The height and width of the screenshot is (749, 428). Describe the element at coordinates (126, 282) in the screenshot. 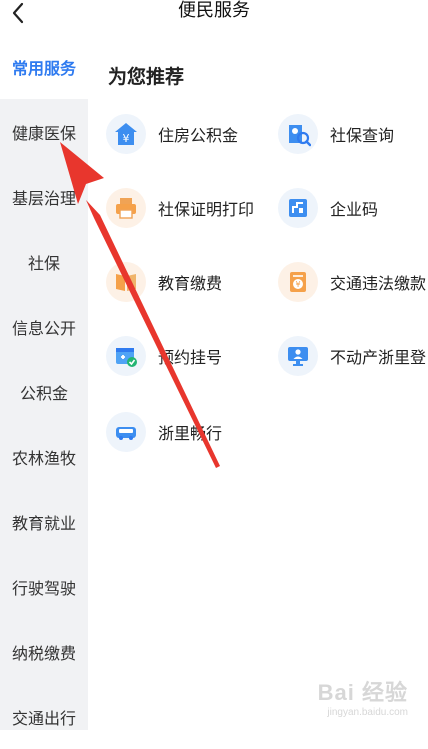

I see `education-book-icon` at that location.